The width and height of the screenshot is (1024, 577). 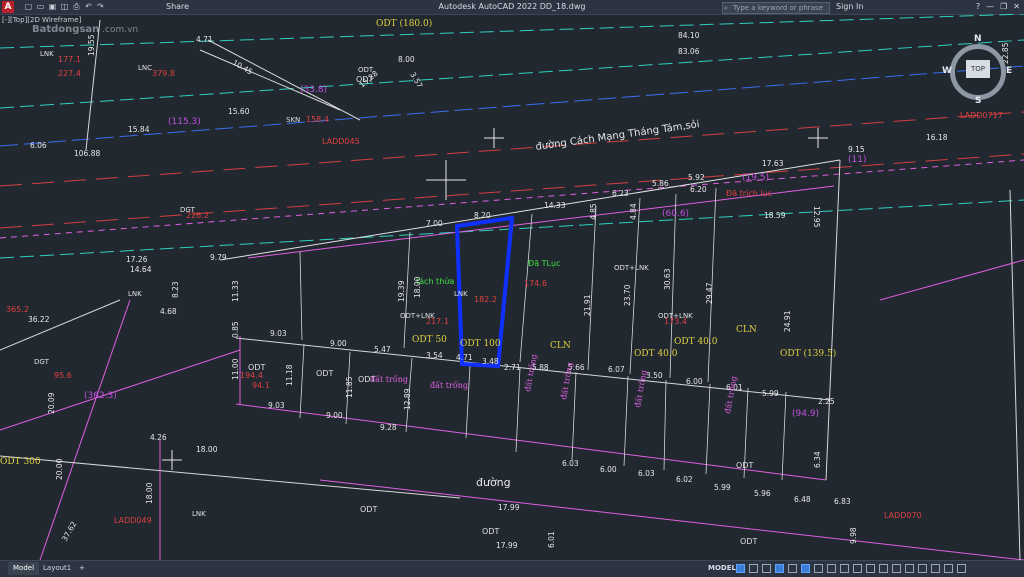 What do you see at coordinates (69, 59) in the screenshot?
I see `parcel-value-0: 177.1` at bounding box center [69, 59].